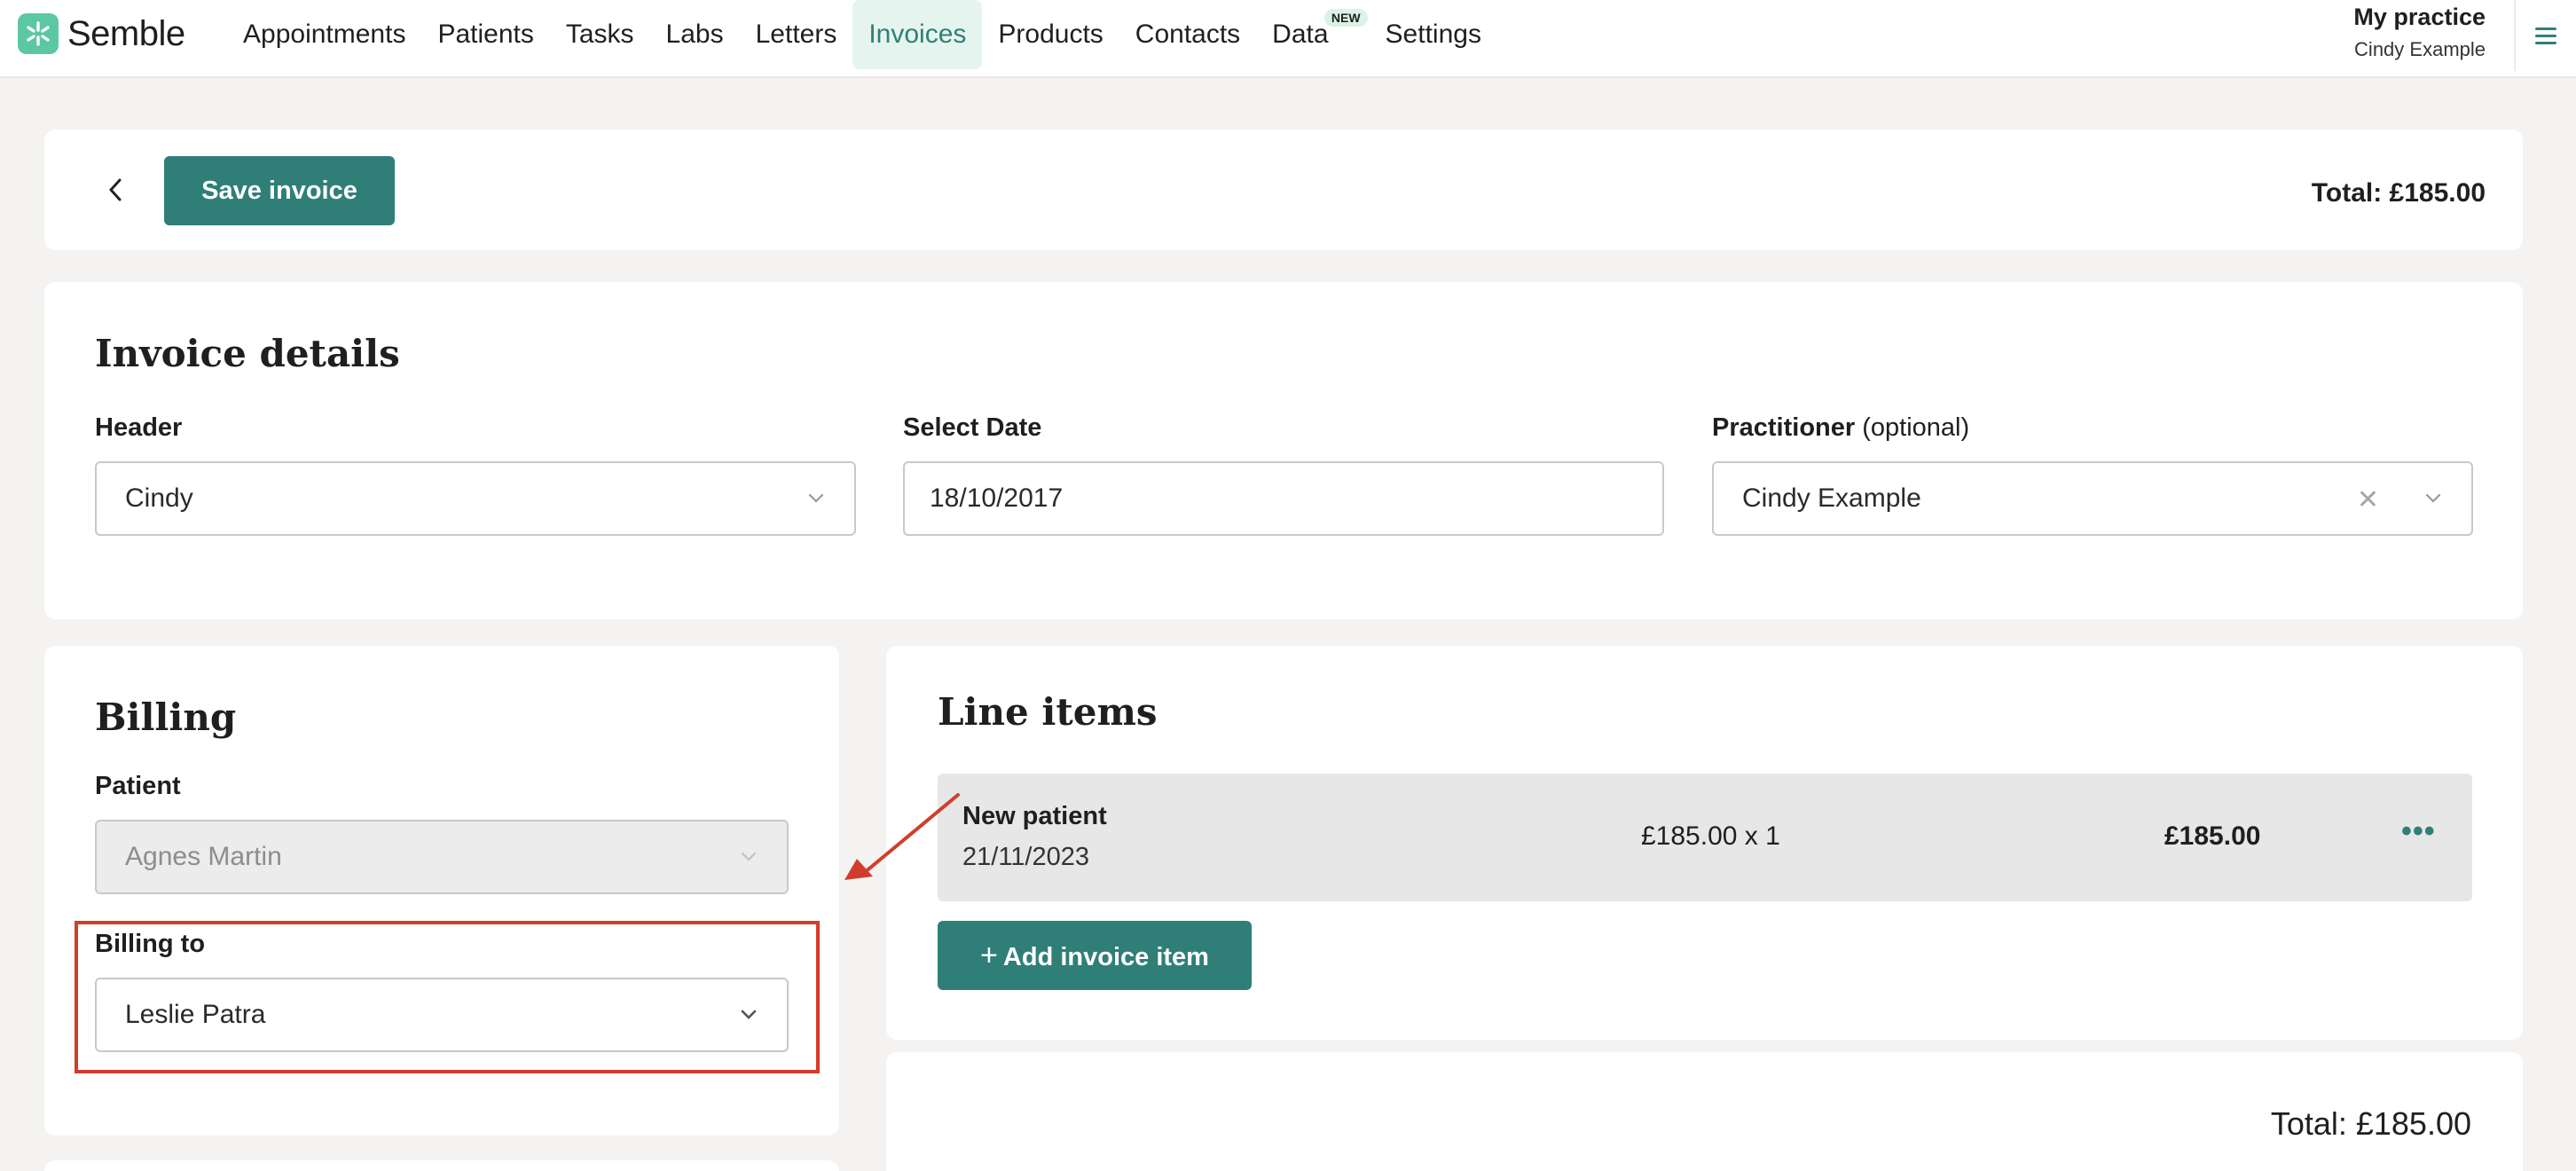  I want to click on date-value: 18/10/2017, so click(997, 498).